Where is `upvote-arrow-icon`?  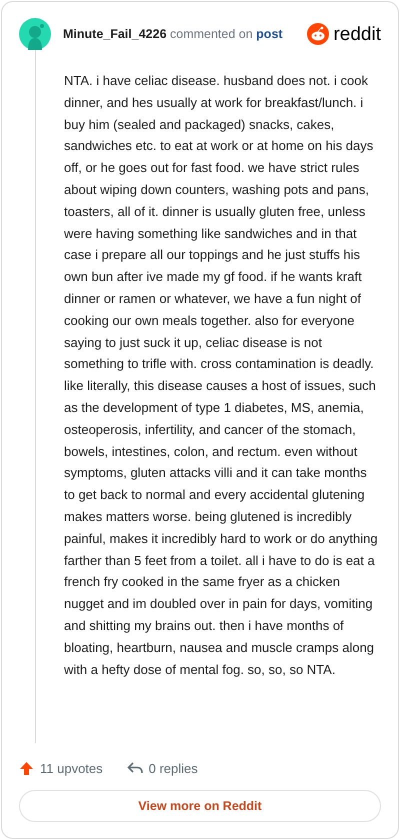
upvote-arrow-icon is located at coordinates (26, 768).